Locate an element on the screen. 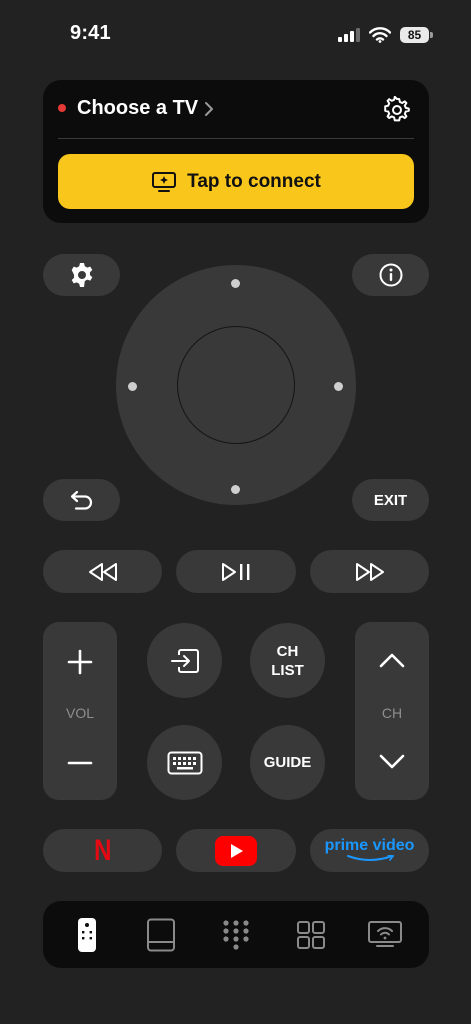 The width and height of the screenshot is (471, 1024). settings-button is located at coordinates (81, 275).